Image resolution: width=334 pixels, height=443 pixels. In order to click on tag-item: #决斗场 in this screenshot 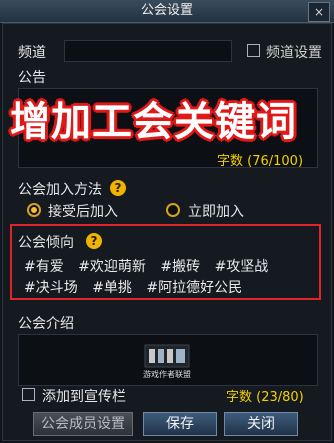, I will do `click(51, 288)`.